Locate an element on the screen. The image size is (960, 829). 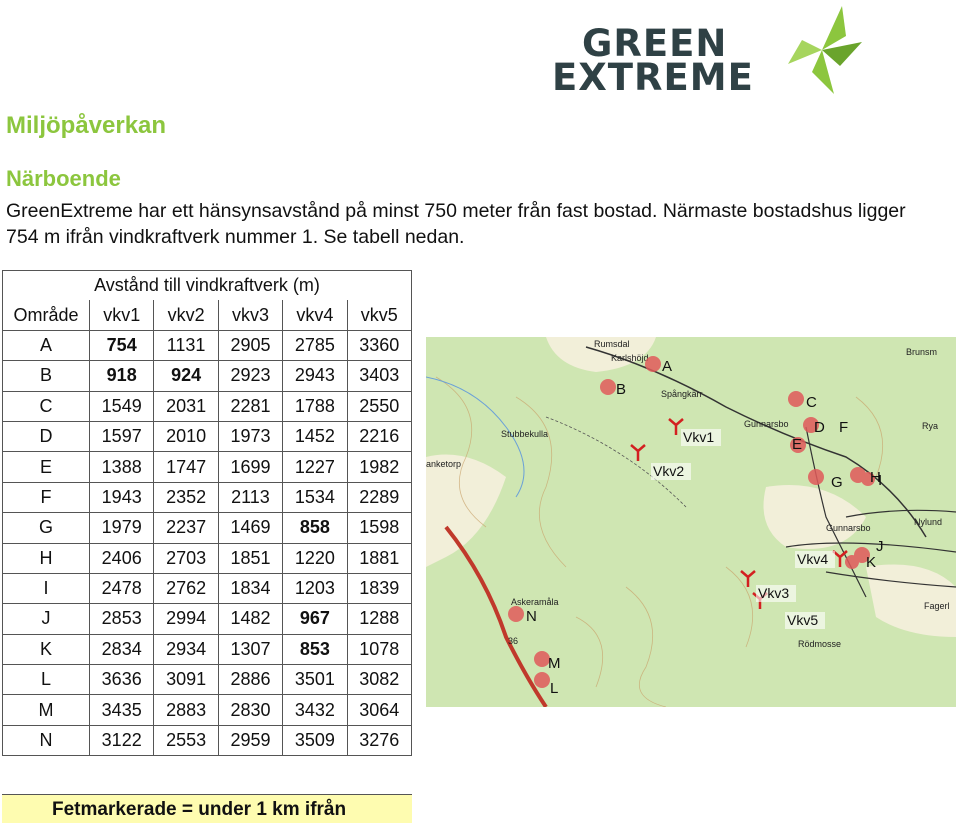
table-row: K 2834 2934 1307 853 1078 is located at coordinates (207, 649).